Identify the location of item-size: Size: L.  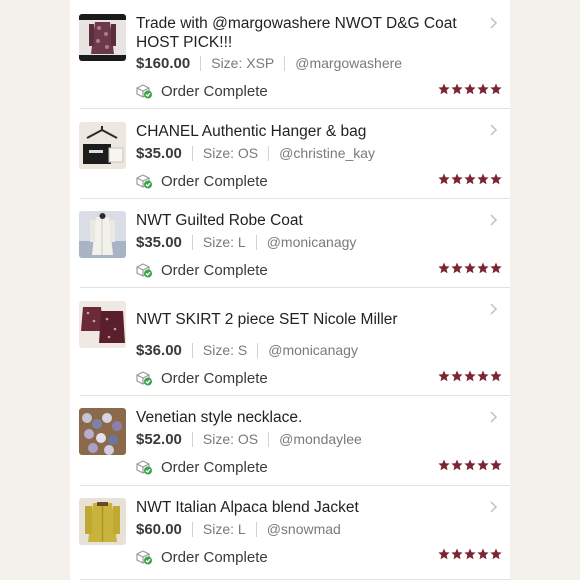
(224, 242).